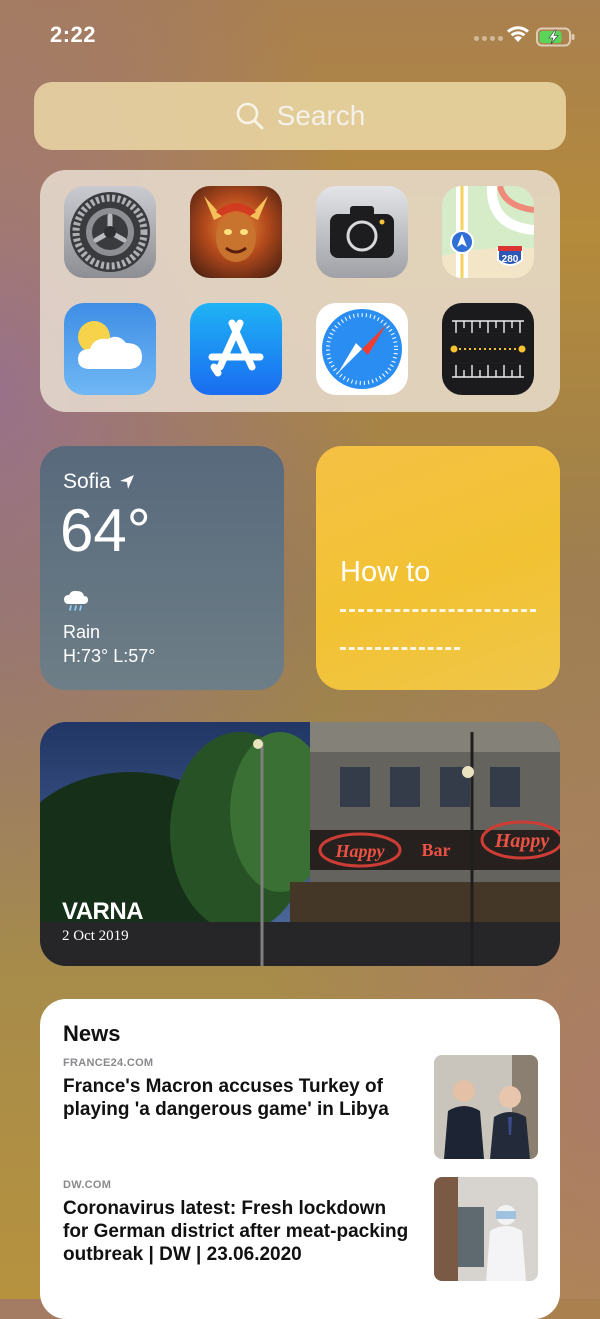  I want to click on weather-temperature: 64°, so click(105, 530).